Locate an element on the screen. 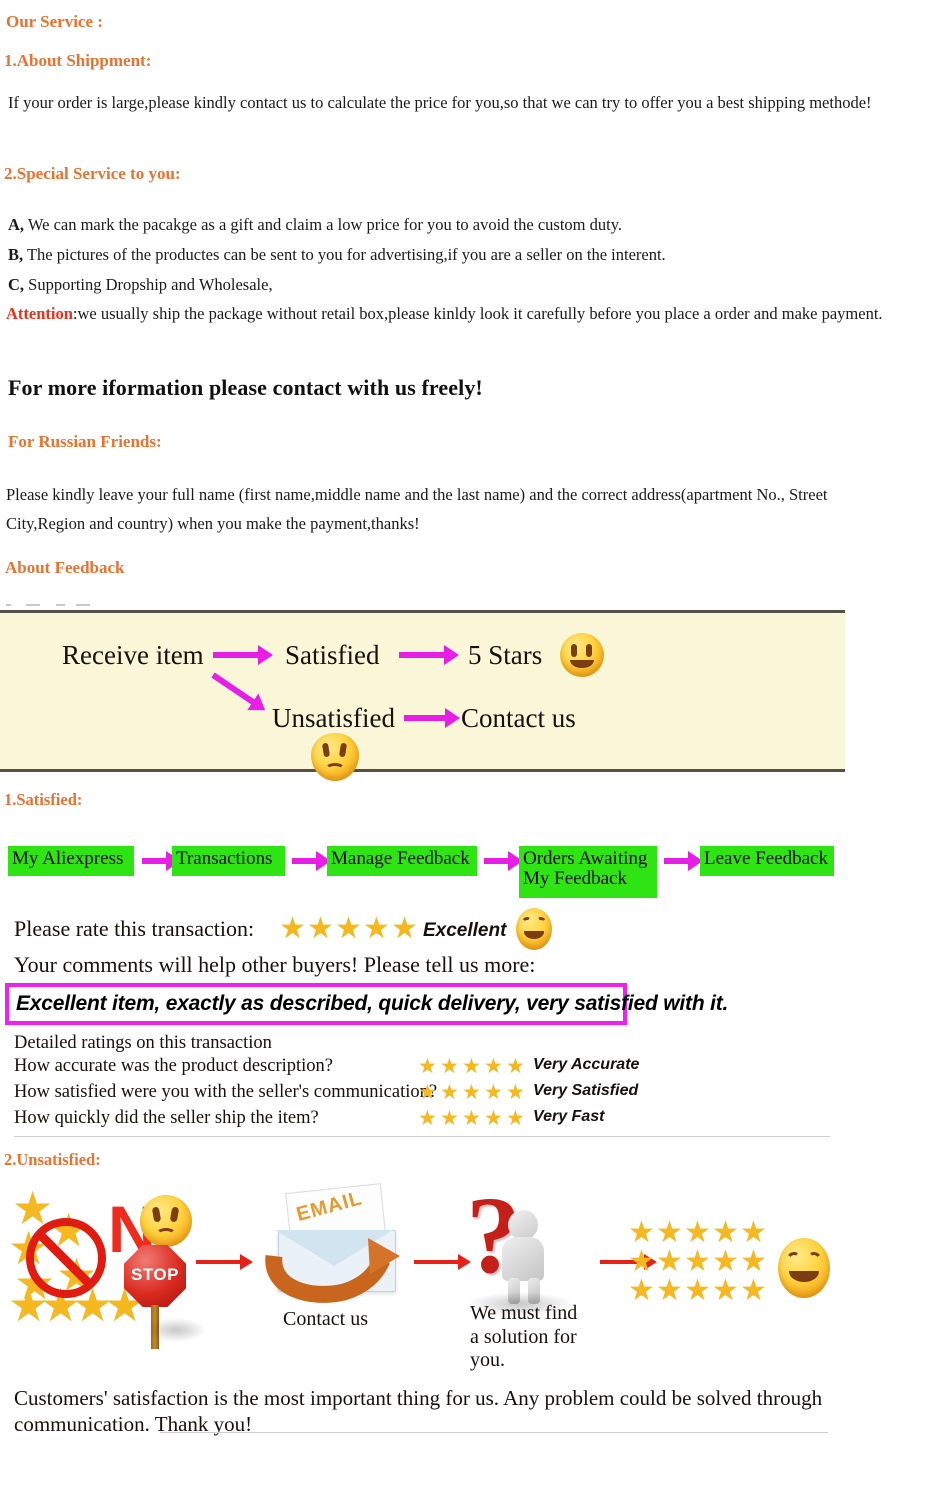 This screenshot has width=938, height=1500. email-icon: EMAIL is located at coordinates (334, 1245).